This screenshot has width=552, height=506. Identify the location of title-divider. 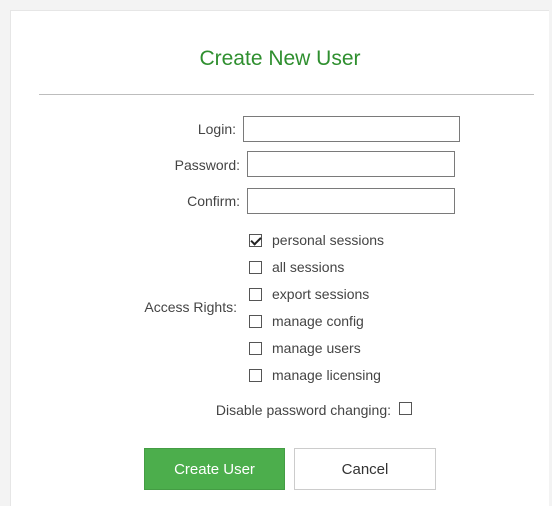
(286, 94).